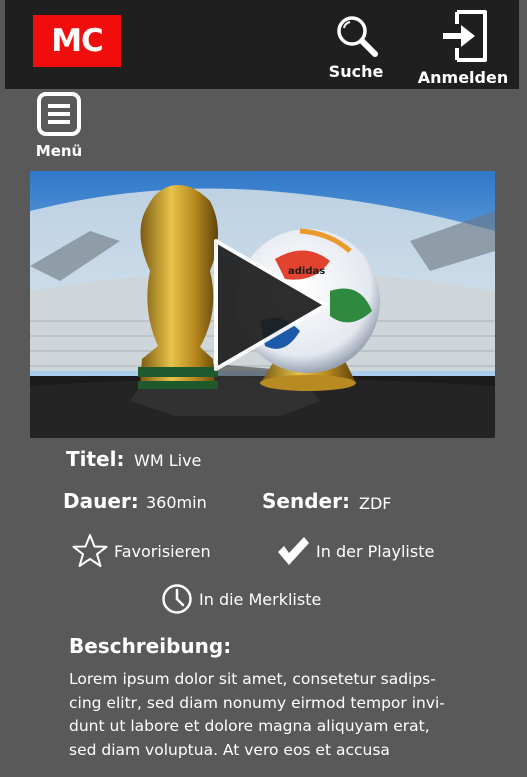 The width and height of the screenshot is (527, 777). Describe the element at coordinates (229, 749) in the screenshot. I see `description-line: sed diam voluptua. At vero eos et accusa` at that location.